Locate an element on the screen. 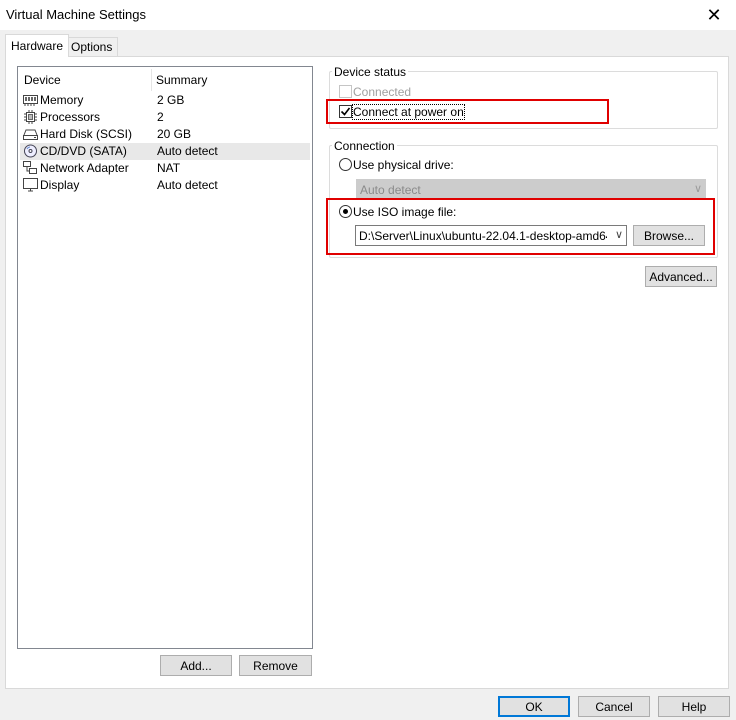  device-summary: 2 is located at coordinates (160, 117).